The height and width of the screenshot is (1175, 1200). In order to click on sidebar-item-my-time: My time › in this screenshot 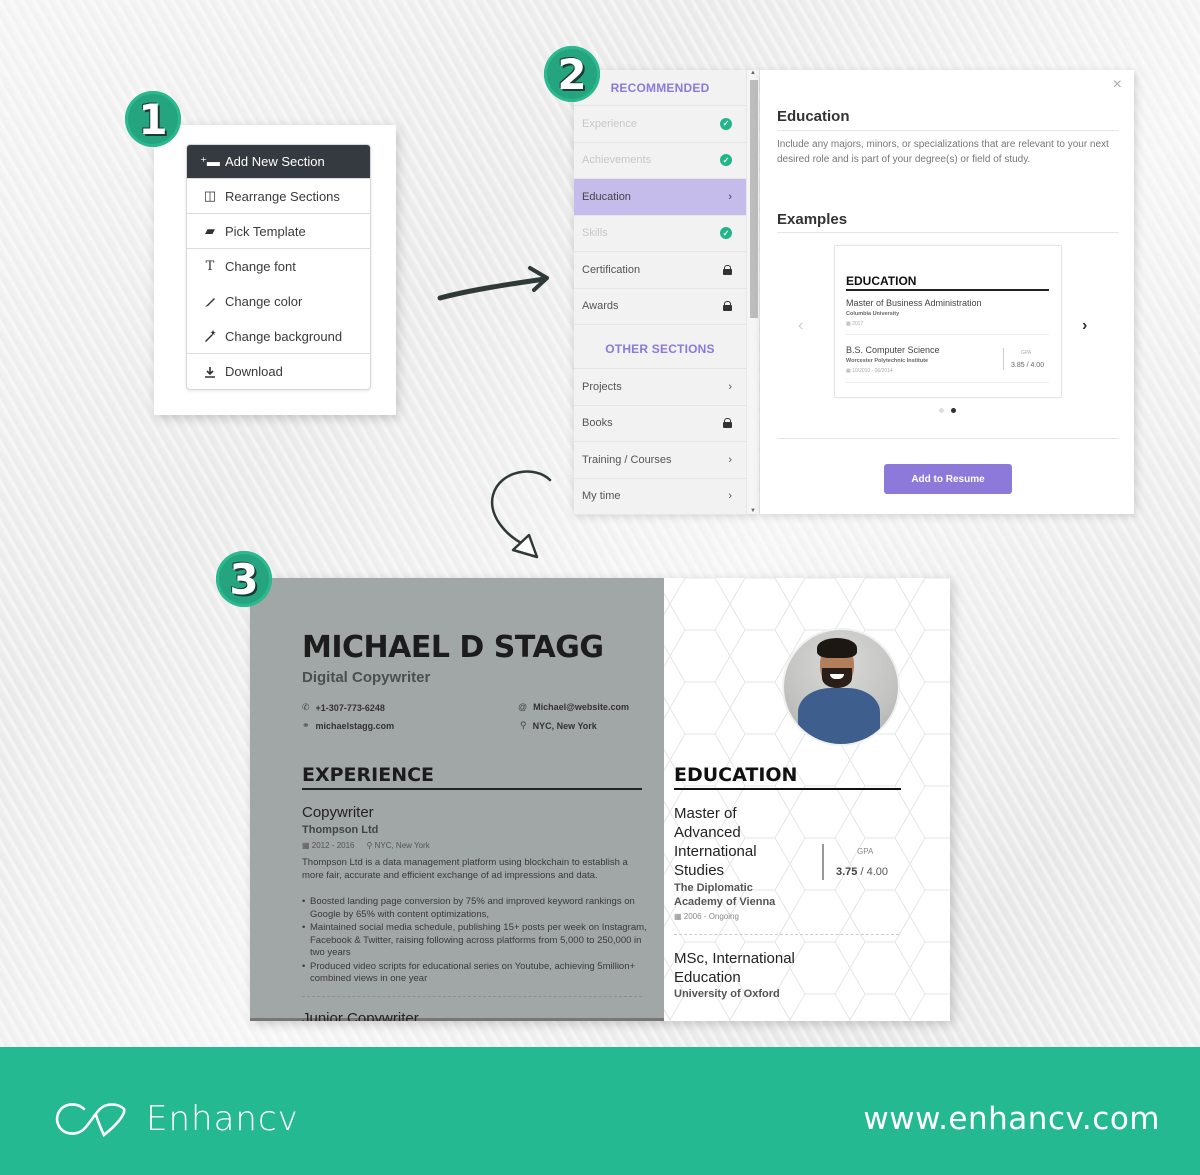, I will do `click(660, 497)`.